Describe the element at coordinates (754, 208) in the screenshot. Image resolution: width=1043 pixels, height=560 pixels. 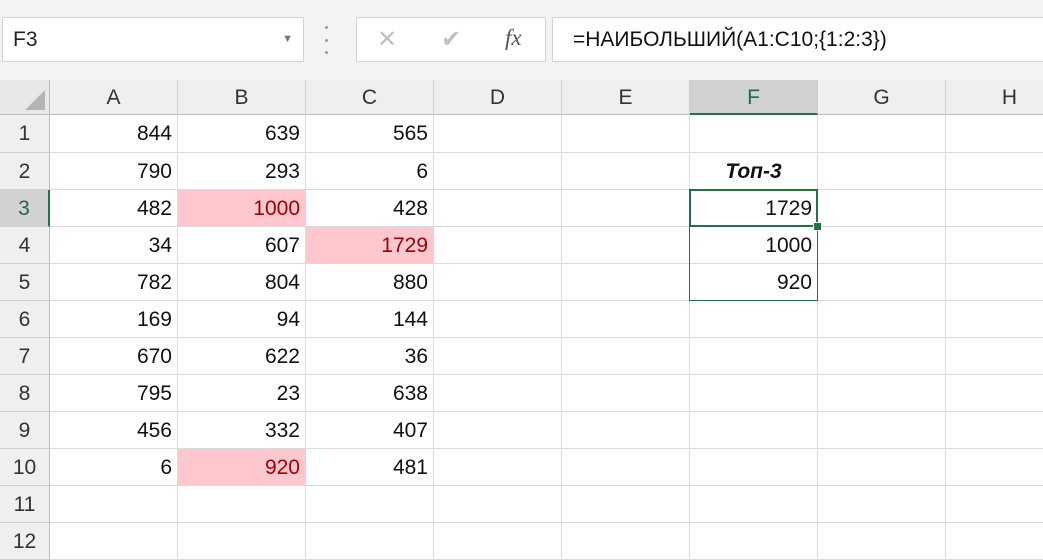
I see `cell-f3: 1729` at that location.